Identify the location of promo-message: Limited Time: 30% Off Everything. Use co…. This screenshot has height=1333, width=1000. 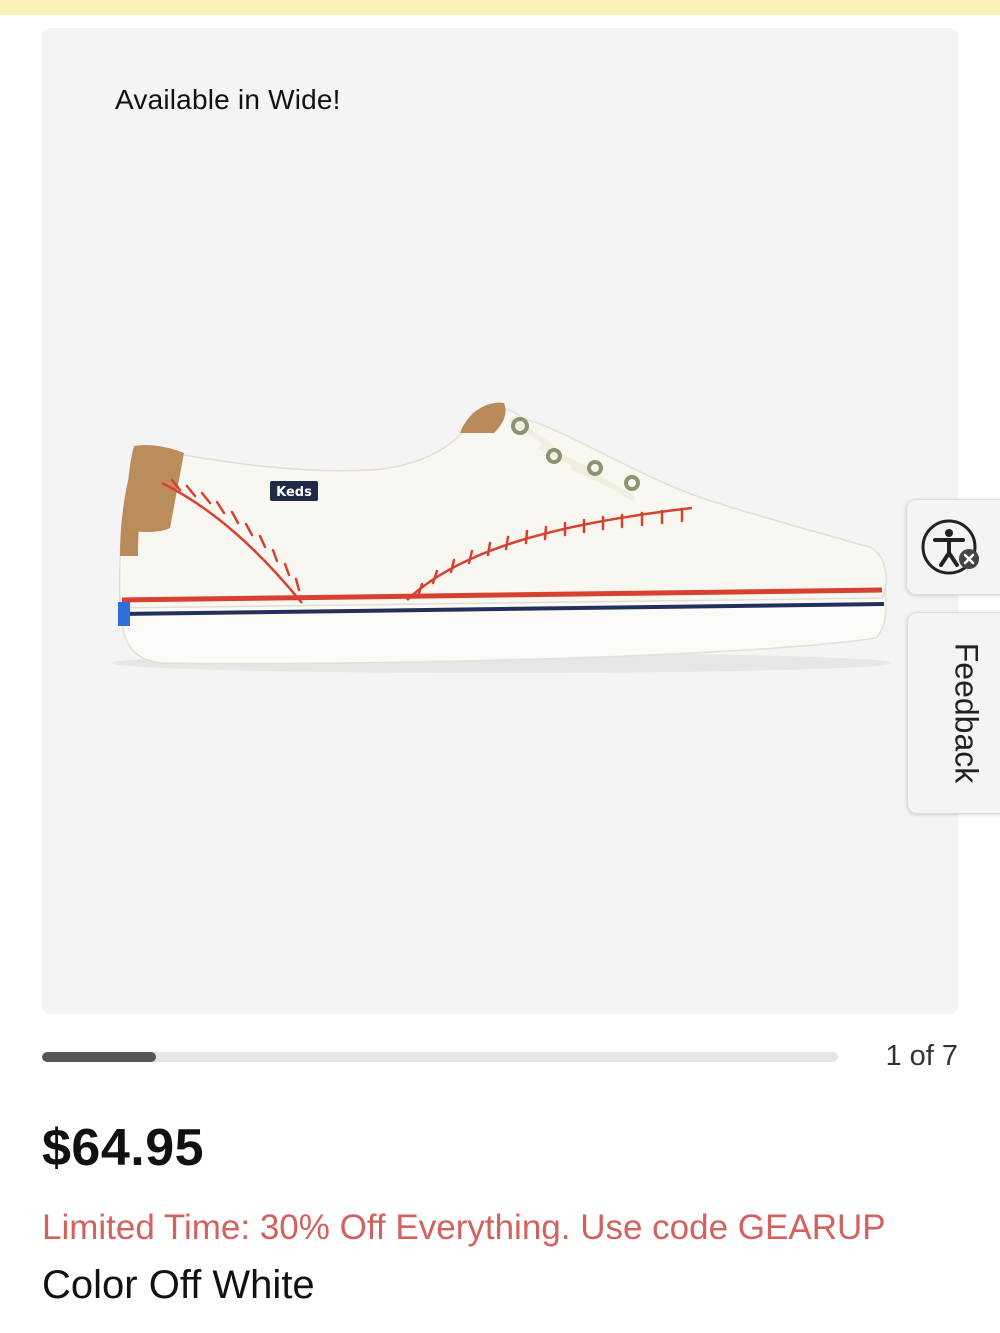
(464, 1227).